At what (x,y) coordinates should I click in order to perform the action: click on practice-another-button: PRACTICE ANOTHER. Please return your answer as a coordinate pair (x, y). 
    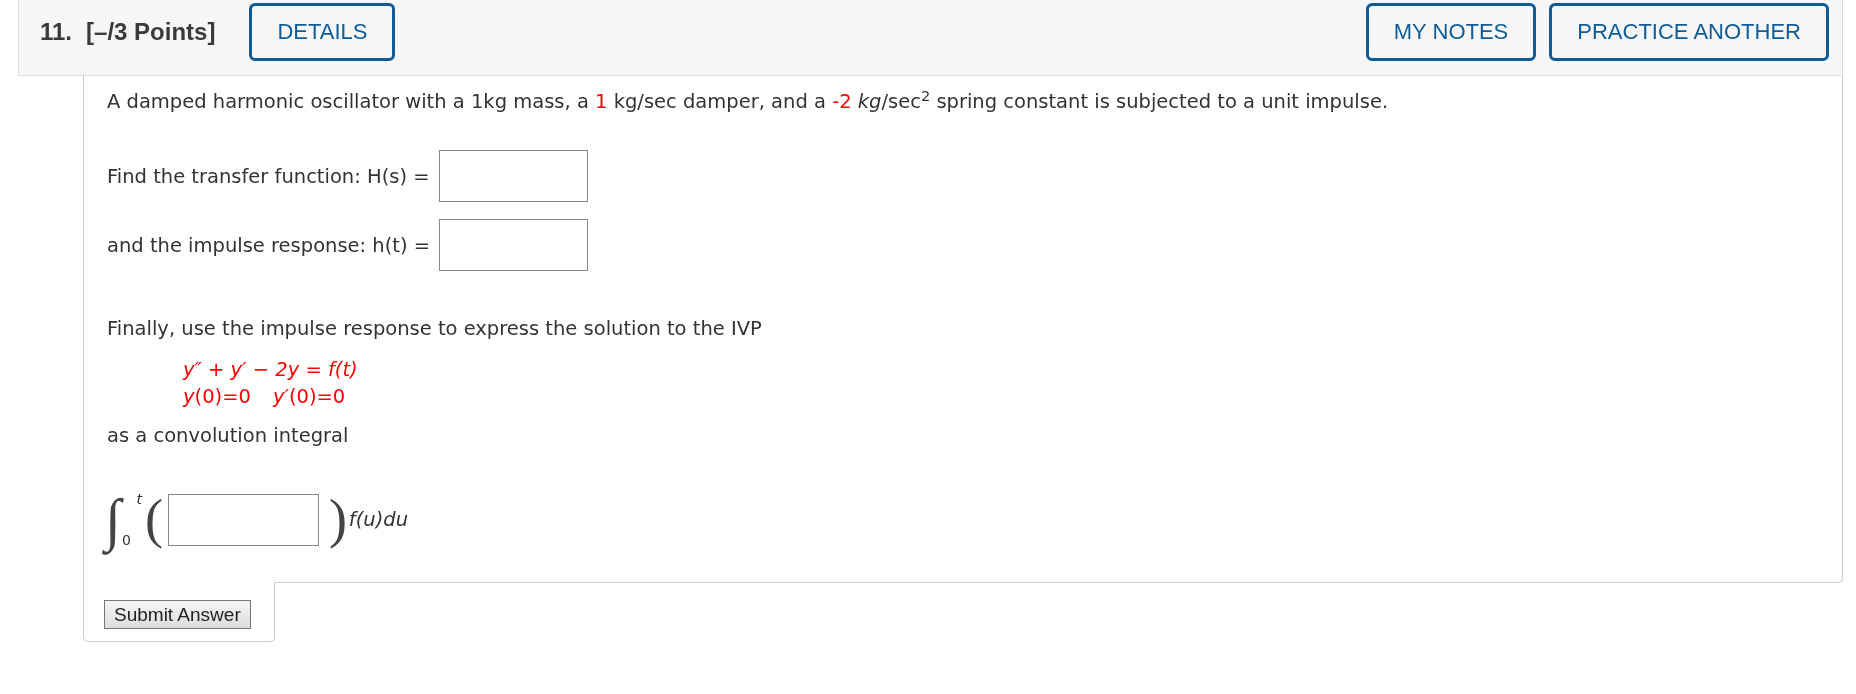
    Looking at the image, I should click on (1689, 32).